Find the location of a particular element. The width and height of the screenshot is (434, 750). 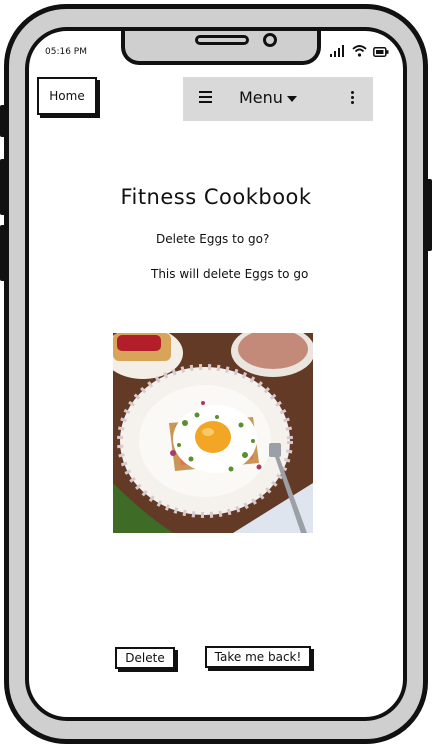

hamburger-icon is located at coordinates (205, 98).